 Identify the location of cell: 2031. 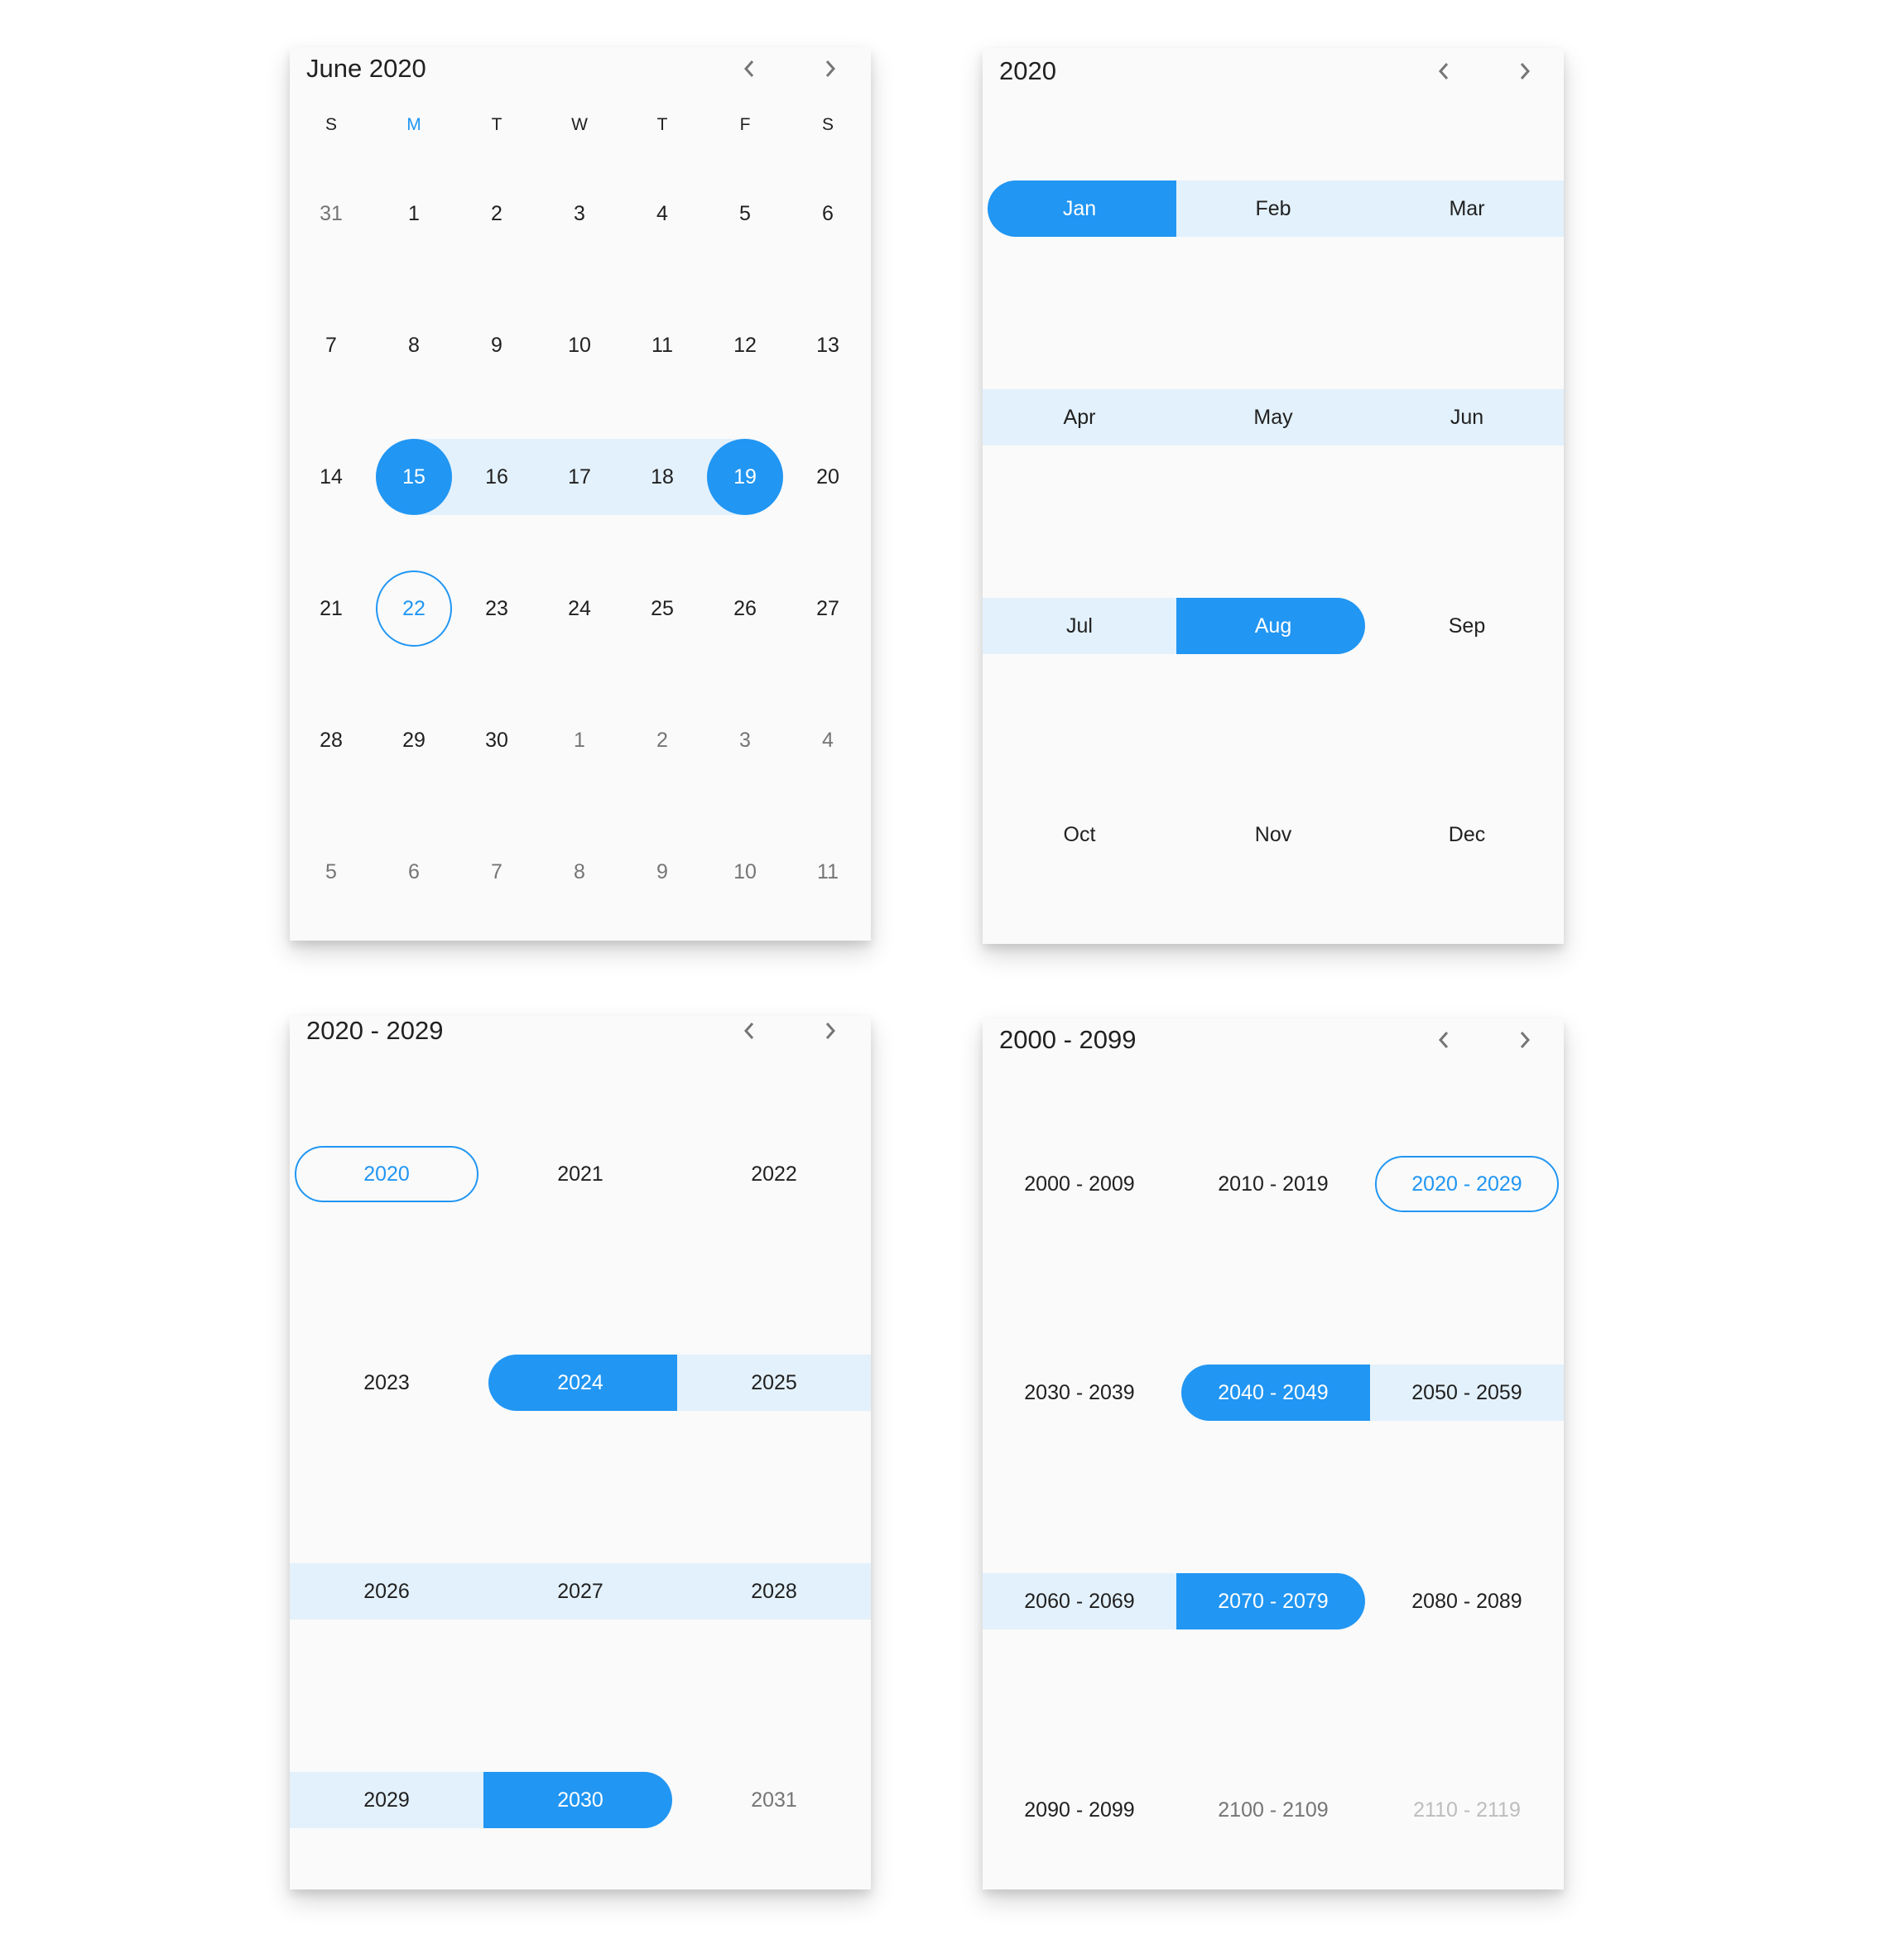
(774, 1800).